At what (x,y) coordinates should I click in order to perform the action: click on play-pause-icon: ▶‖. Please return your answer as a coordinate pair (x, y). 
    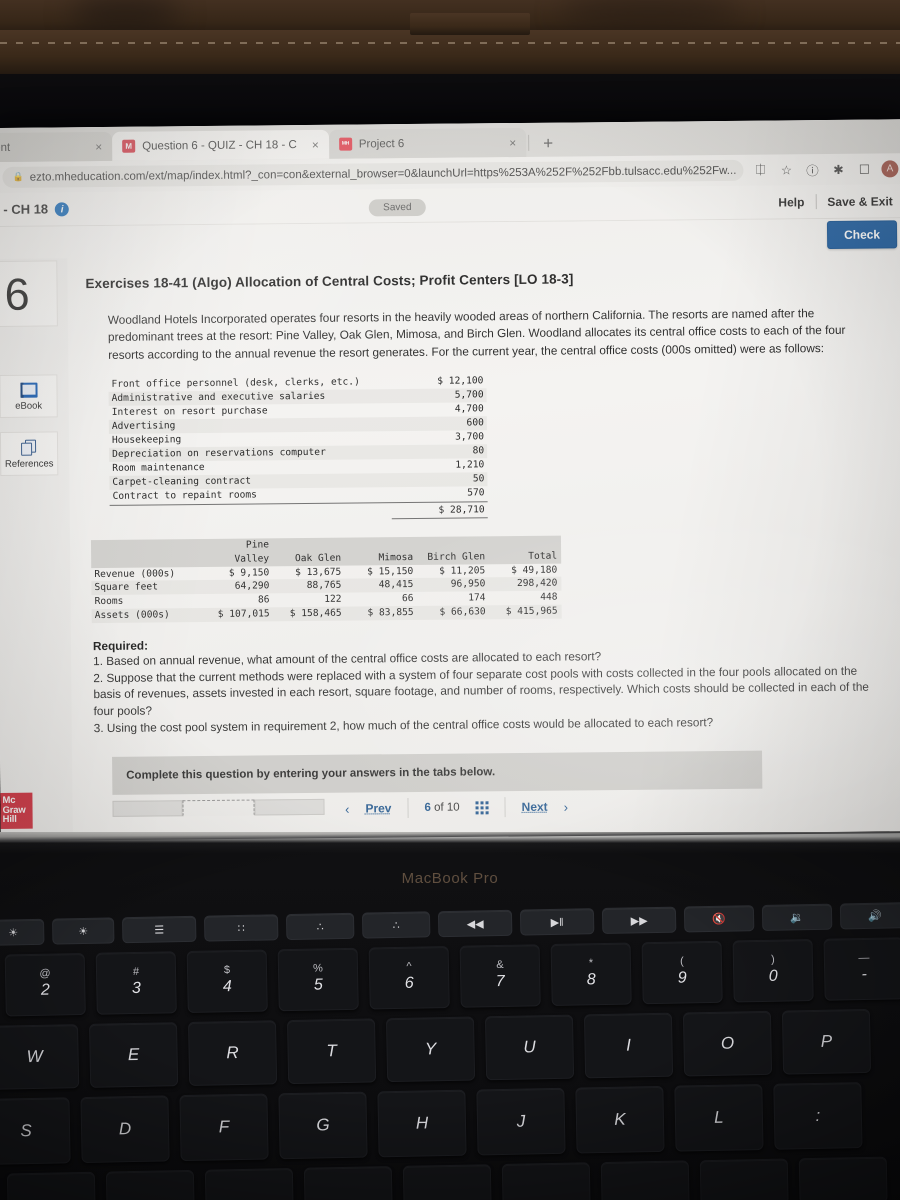
    Looking at the image, I should click on (557, 922).